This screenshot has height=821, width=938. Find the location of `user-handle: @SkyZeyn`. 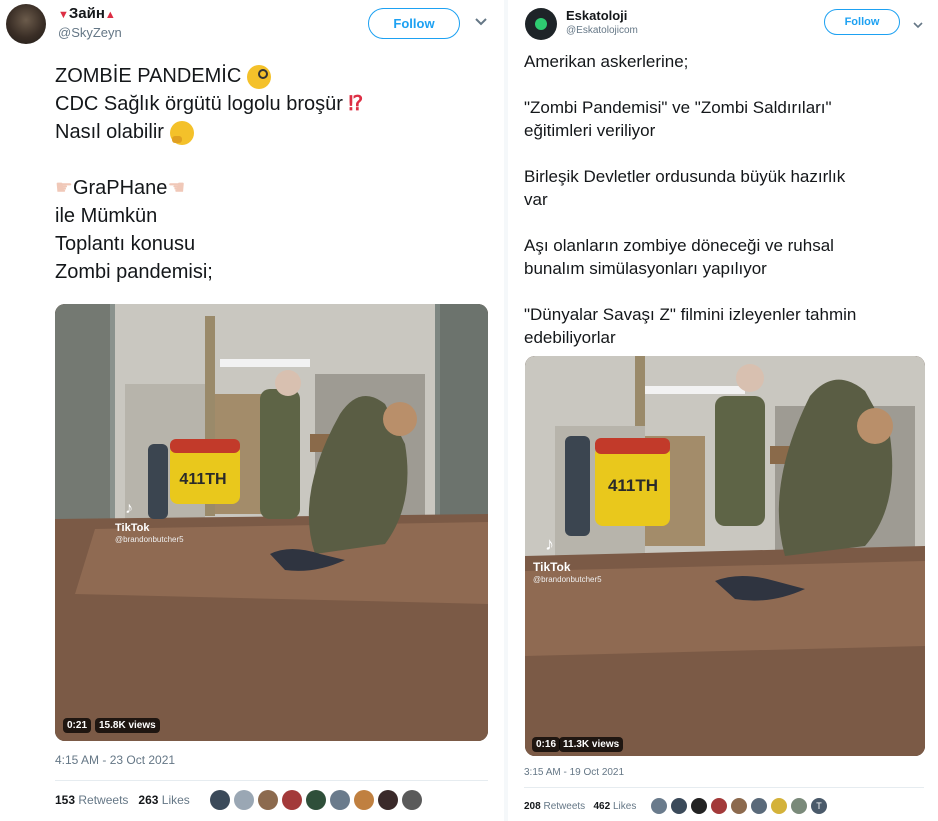

user-handle: @SkyZeyn is located at coordinates (90, 32).